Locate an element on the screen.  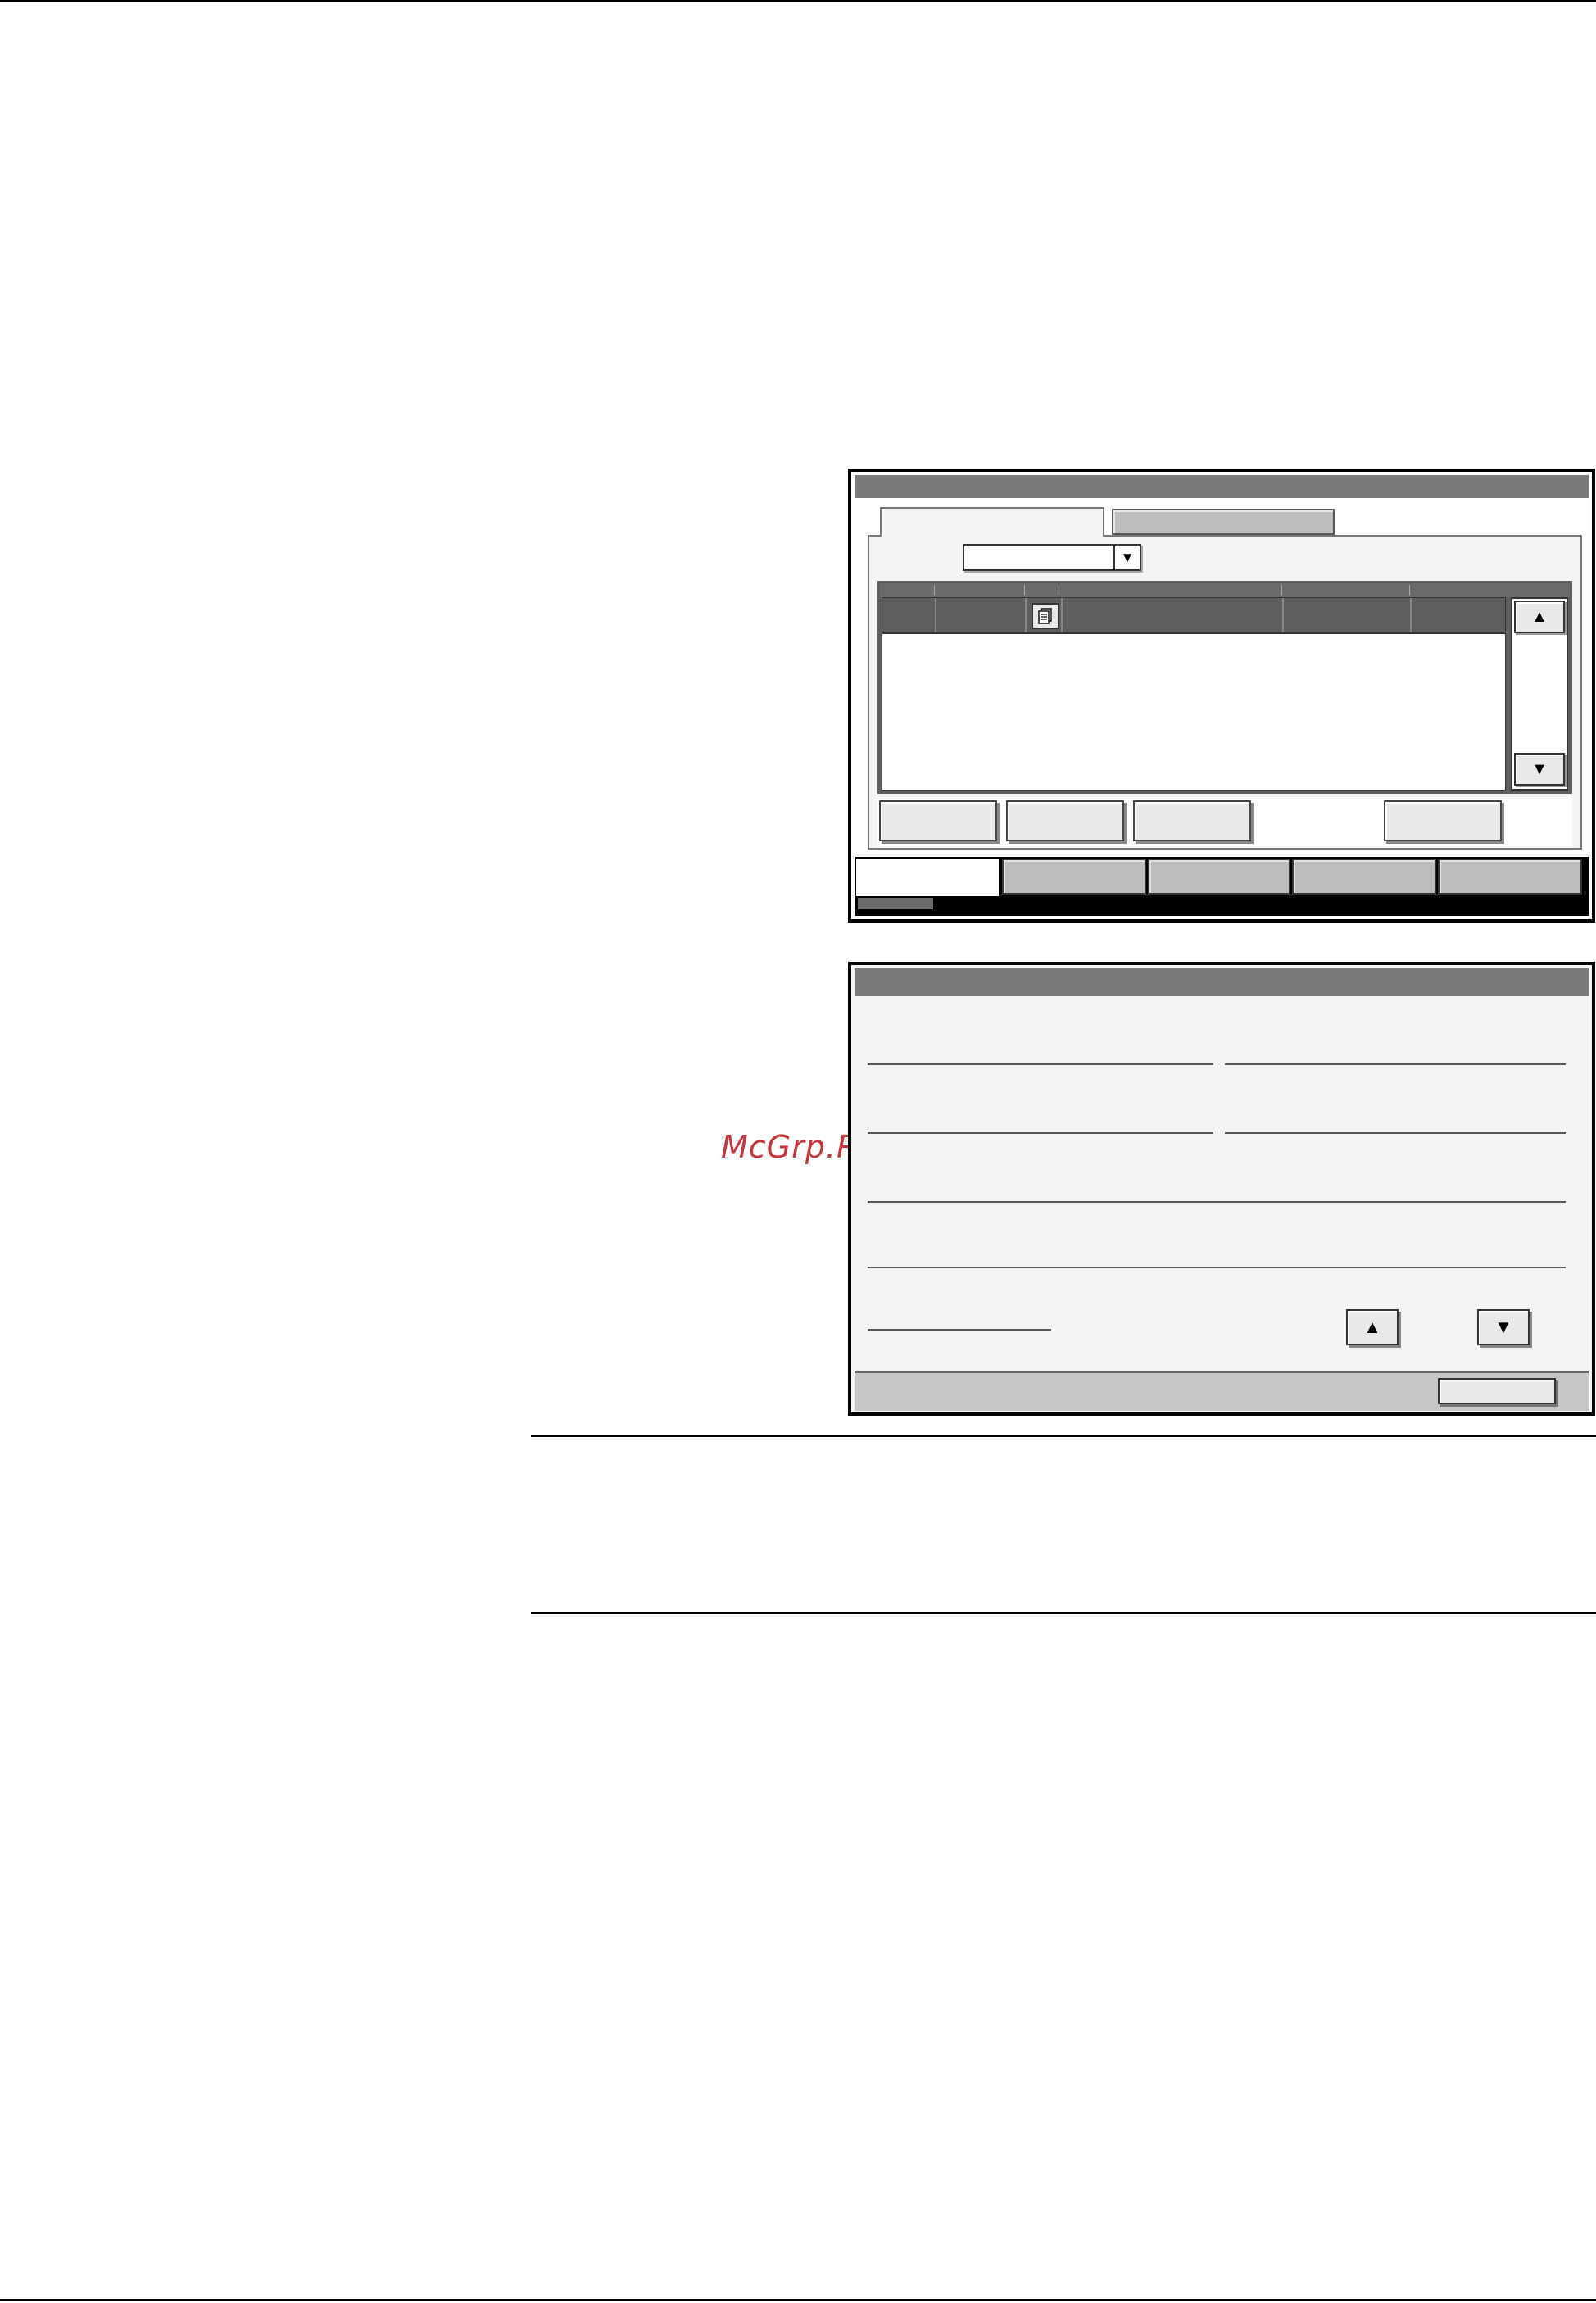
page-up-button: ▲ is located at coordinates (1372, 1327).